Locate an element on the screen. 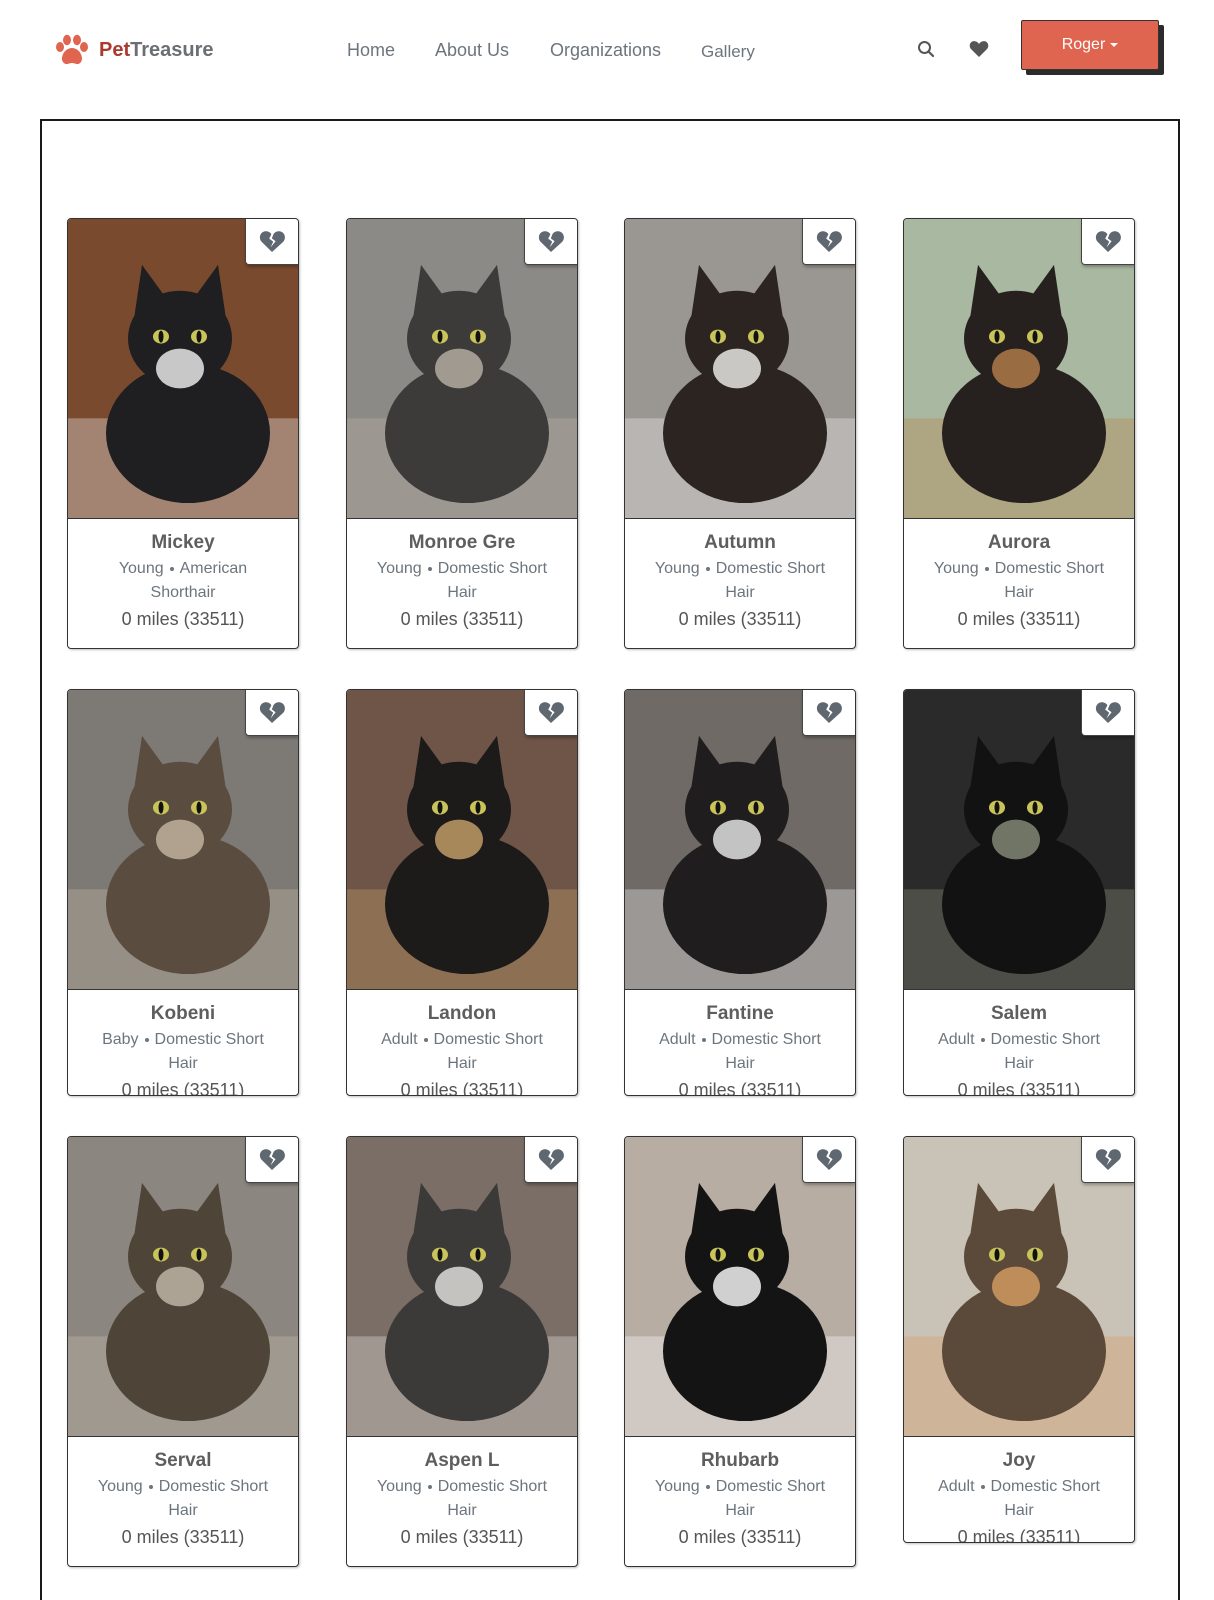 The image size is (1214, 1600). brand-logo-link: PetTreasure is located at coordinates (134, 50).